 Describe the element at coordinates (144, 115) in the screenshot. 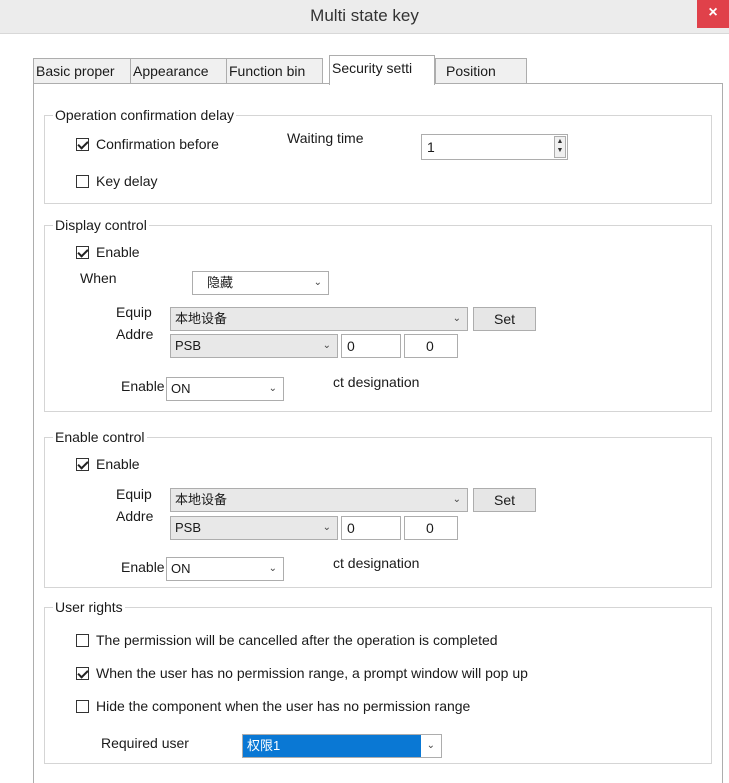

I see `operation-legend: Operation confirmation delay` at that location.